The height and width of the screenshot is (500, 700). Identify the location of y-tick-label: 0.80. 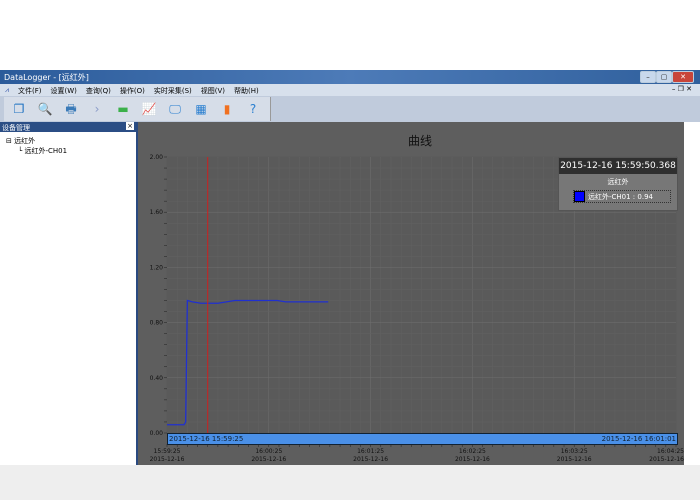
(157, 323).